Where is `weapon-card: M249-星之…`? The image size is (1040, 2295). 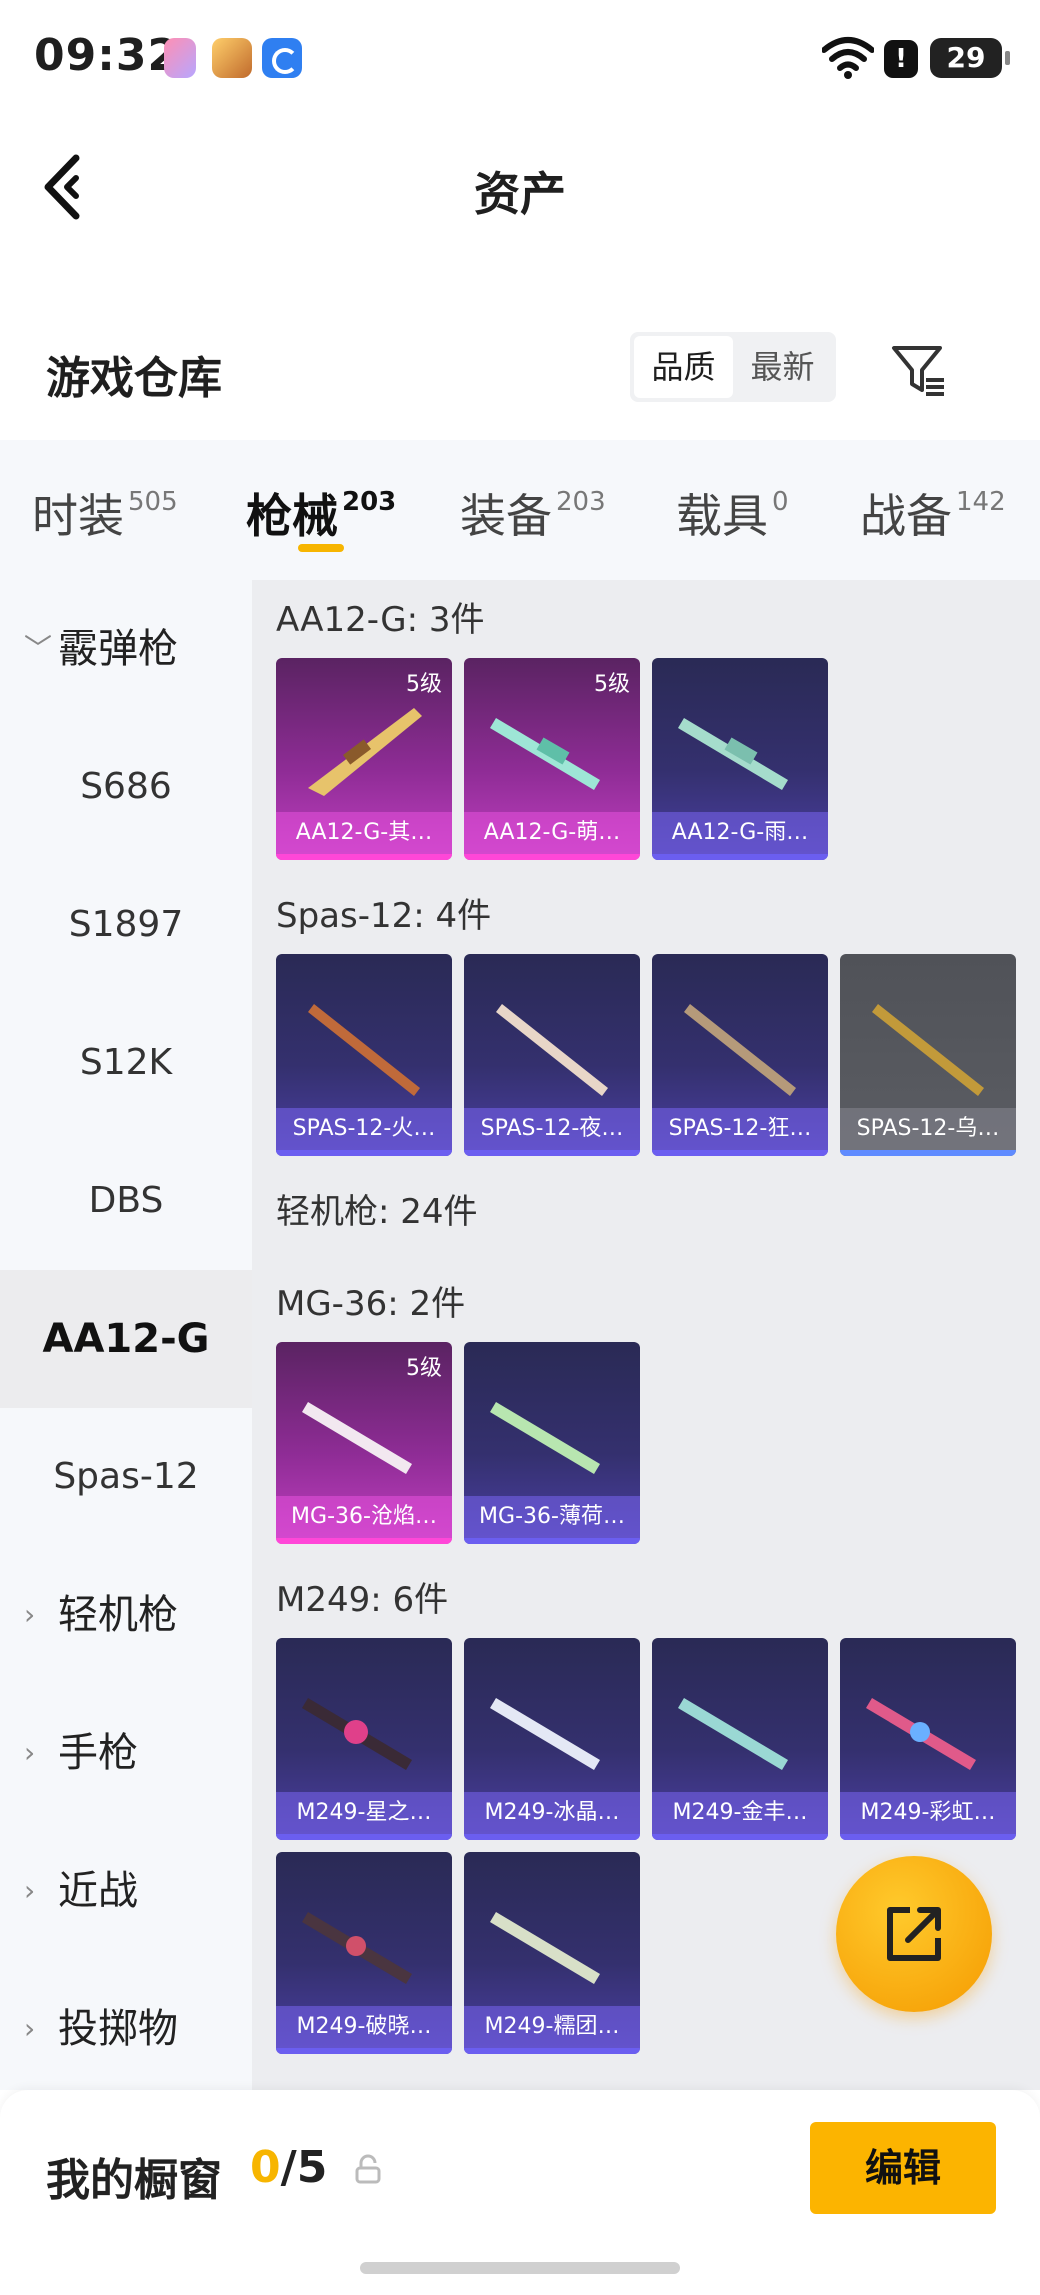 weapon-card: M249-星之… is located at coordinates (364, 1739).